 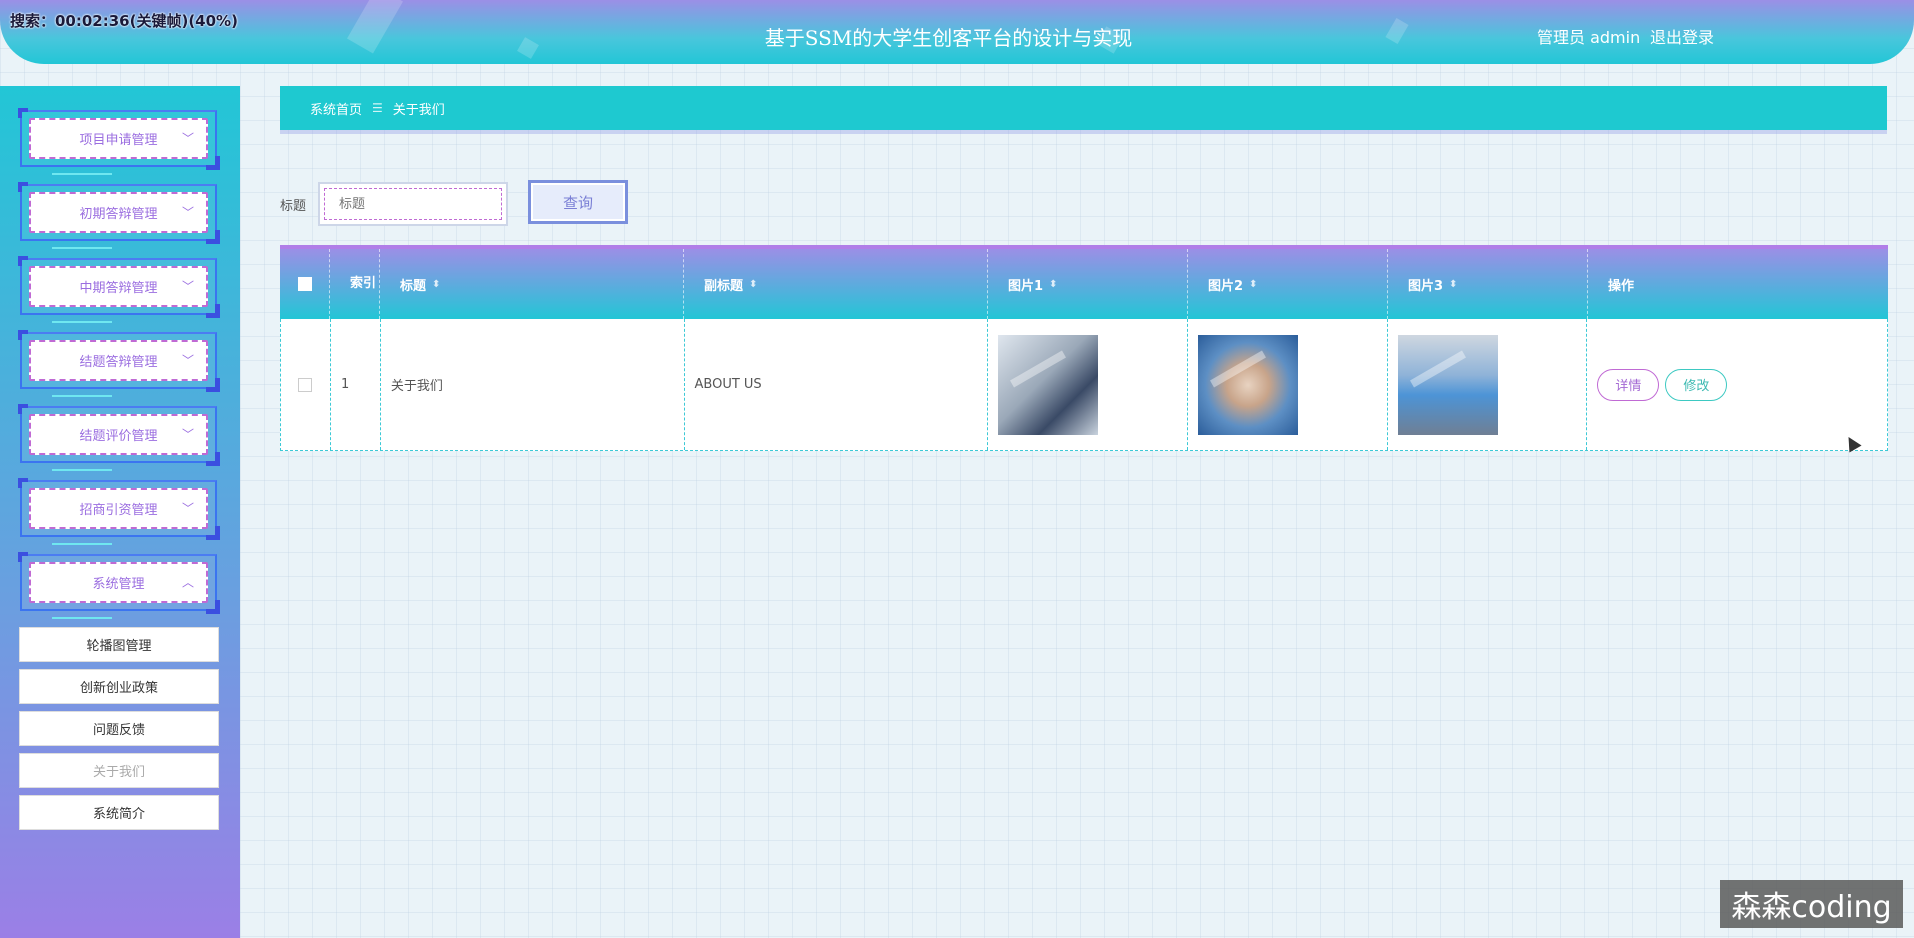 I want to click on select-all-checkbox, so click(x=304, y=284).